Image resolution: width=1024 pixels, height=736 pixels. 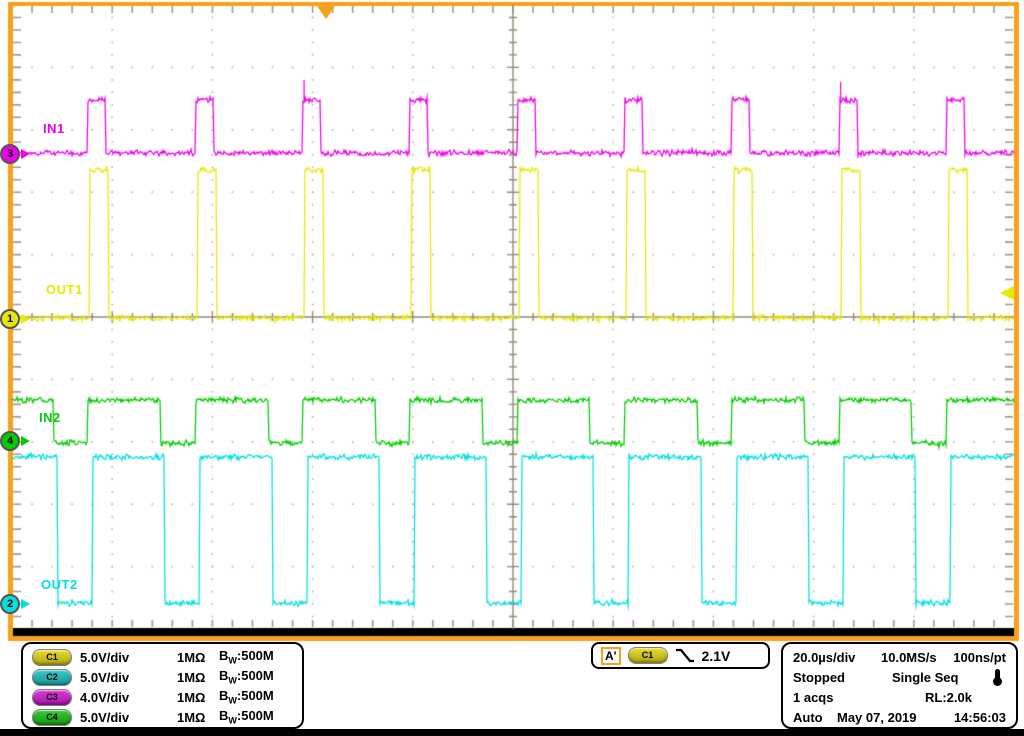 I want to click on trigger-level-icon, so click(x=1007, y=293).